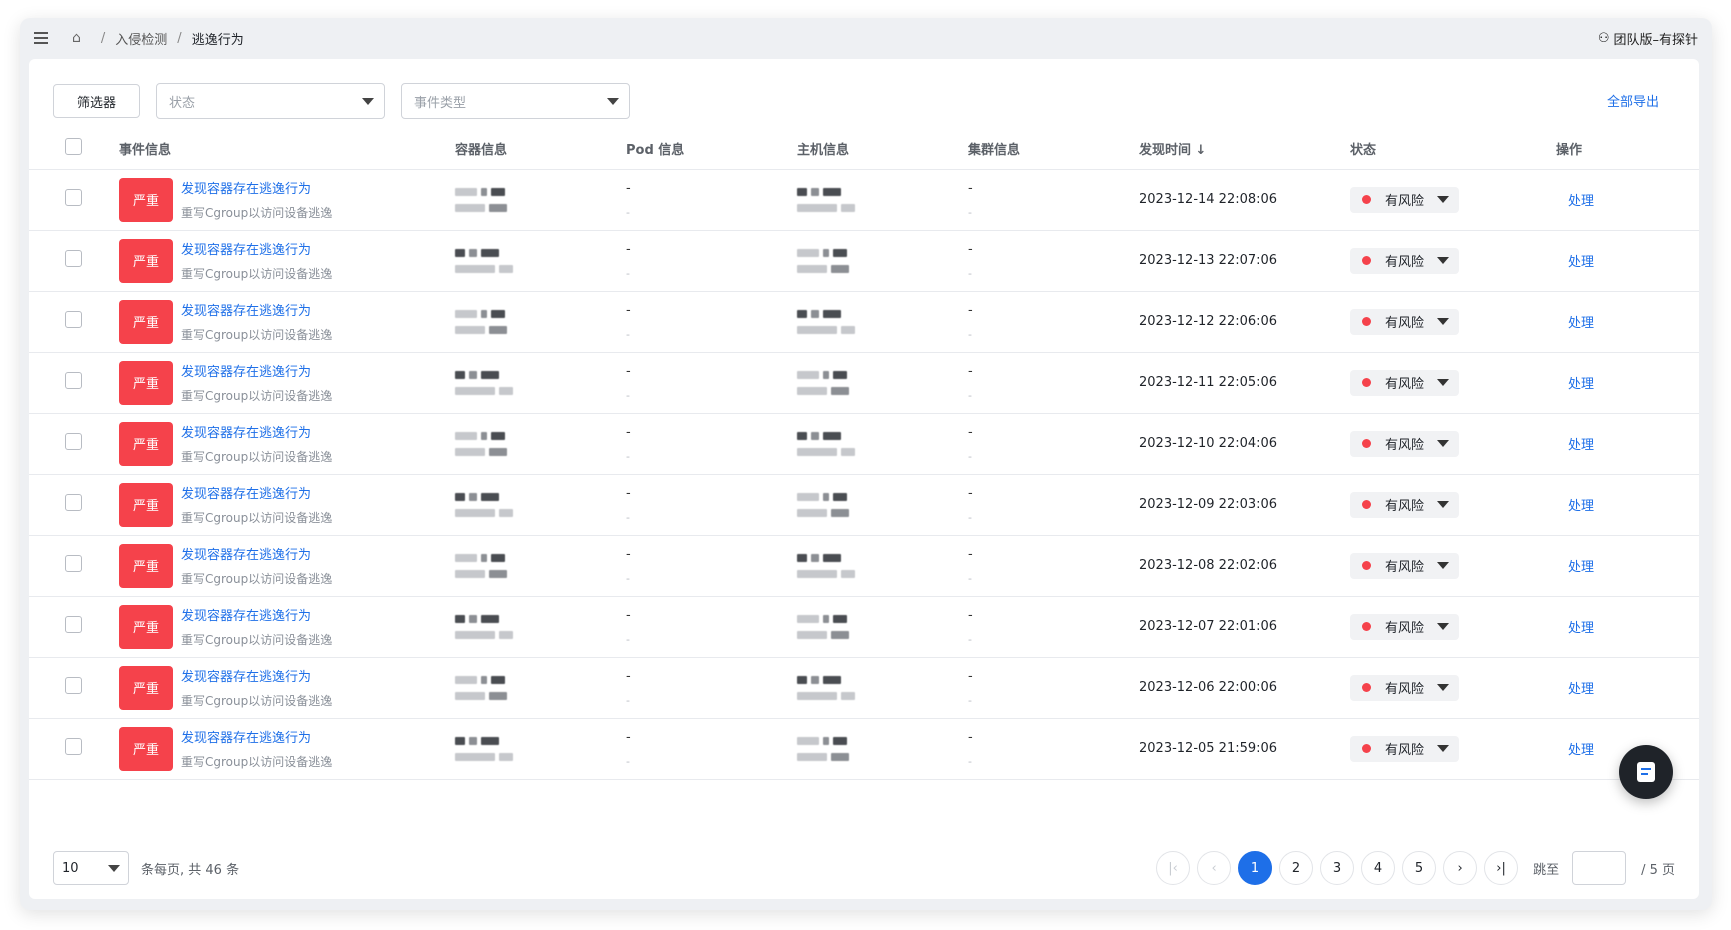 The width and height of the screenshot is (1731, 930). Describe the element at coordinates (1214, 868) in the screenshot. I see `prev-page-button: ‹` at that location.